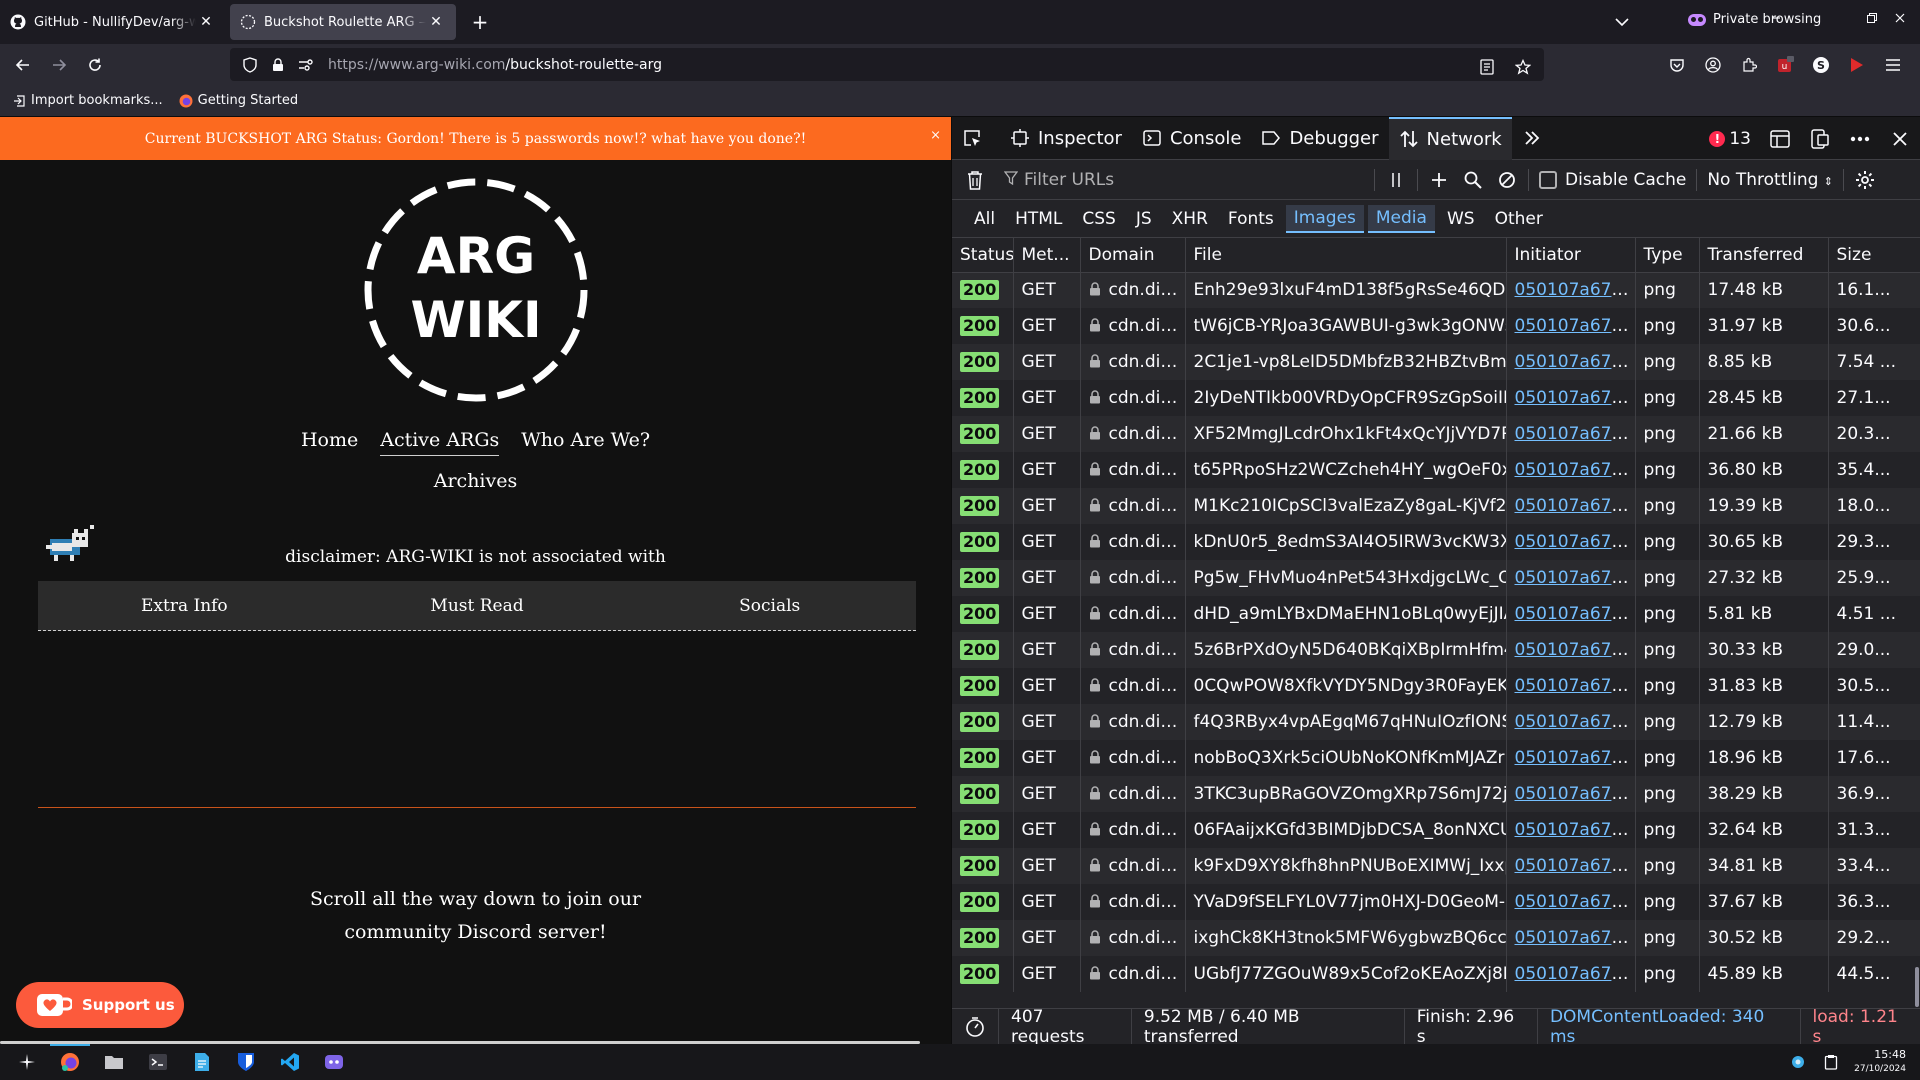  What do you see at coordinates (1798, 1062) in the screenshot?
I see `tray-network-icon` at bounding box center [1798, 1062].